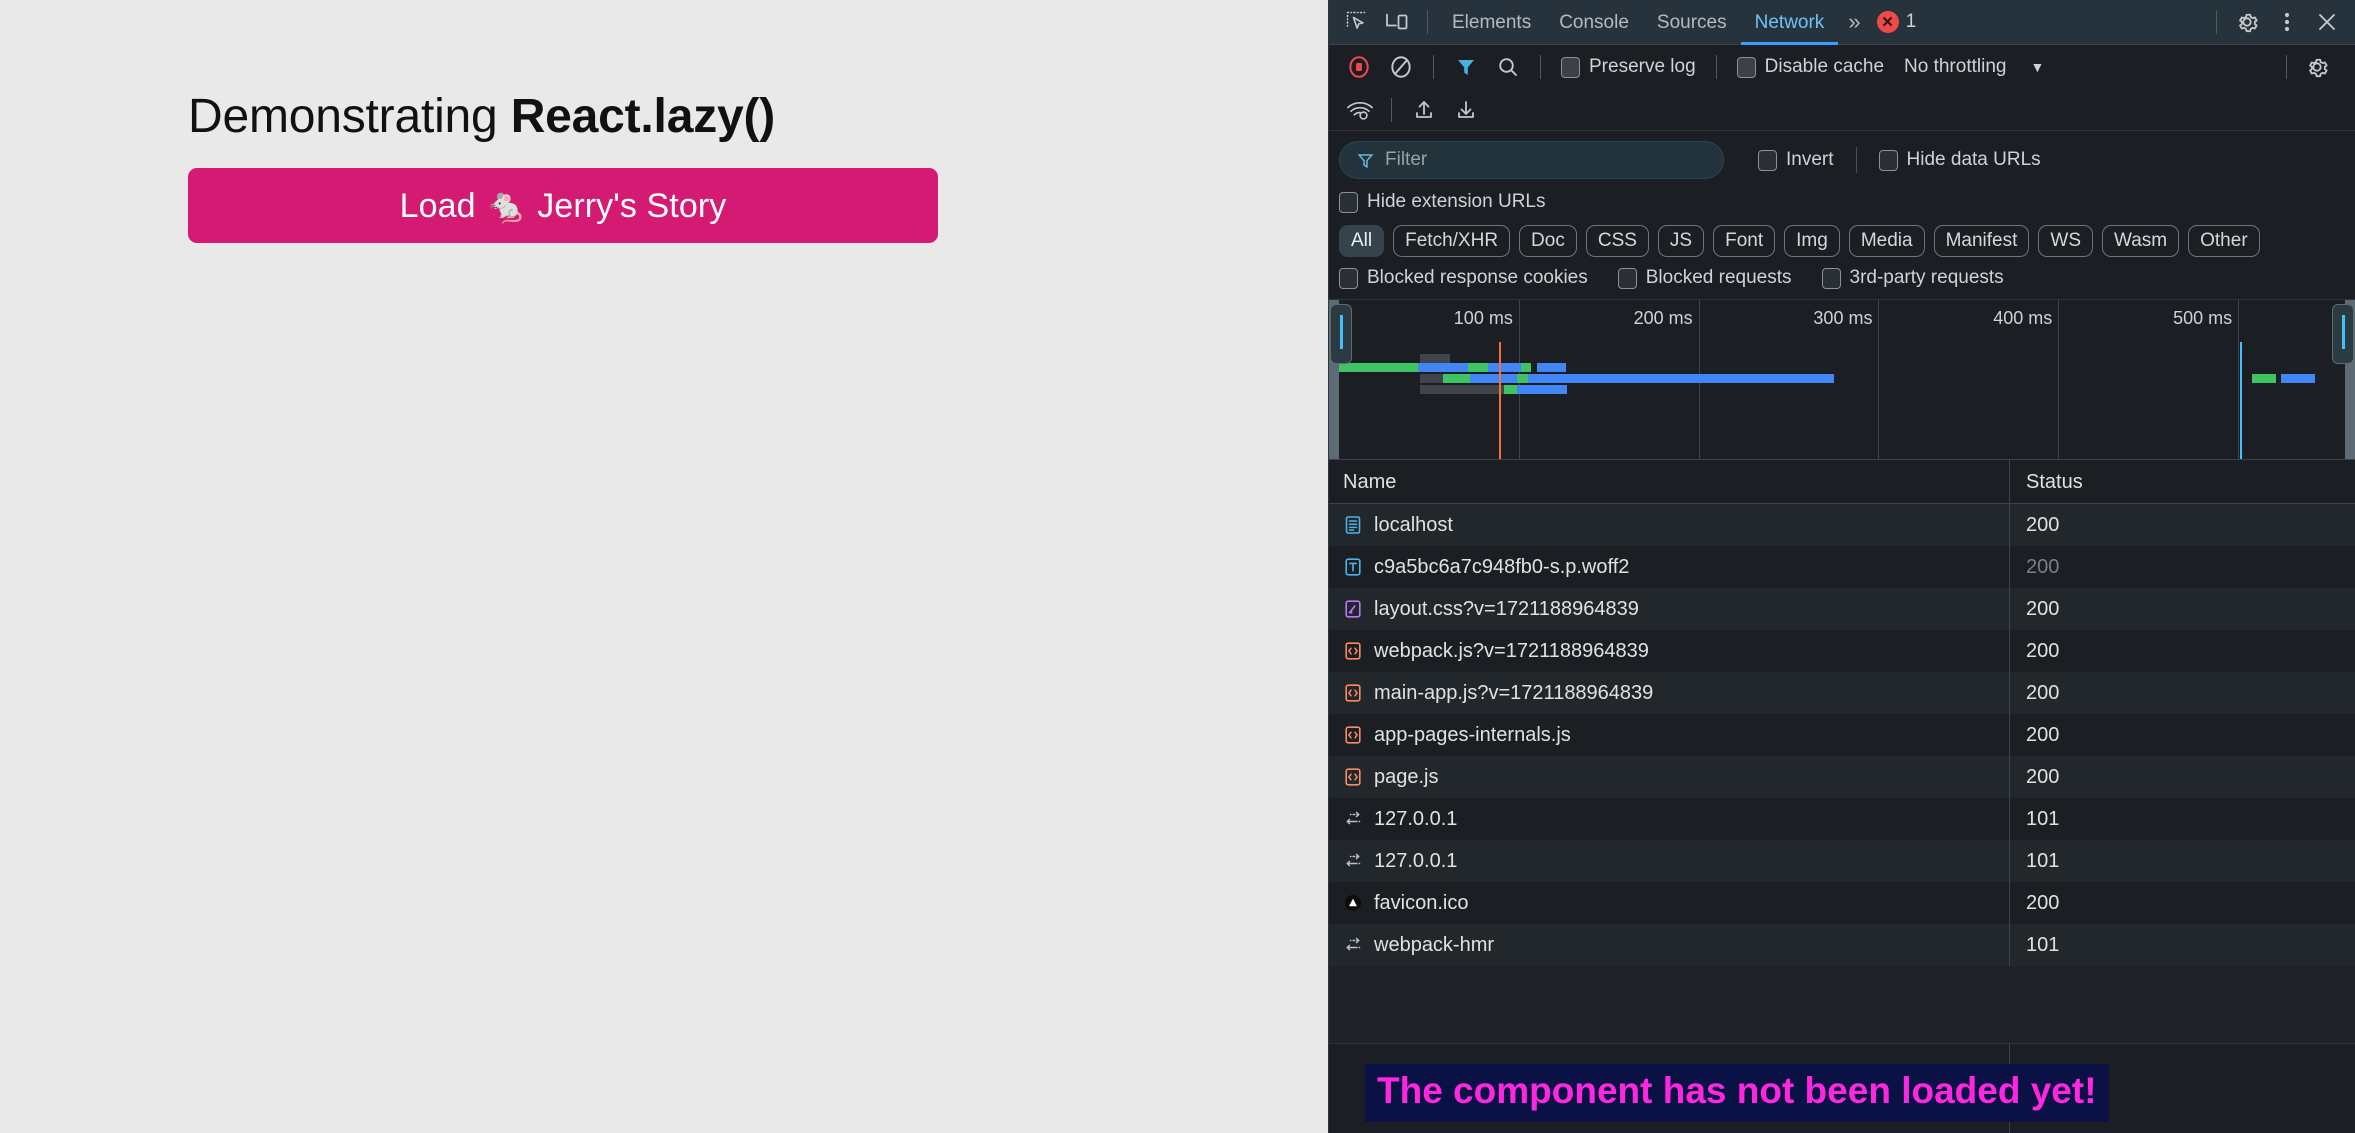  I want to click on column-header-status: Status, so click(2182, 481).